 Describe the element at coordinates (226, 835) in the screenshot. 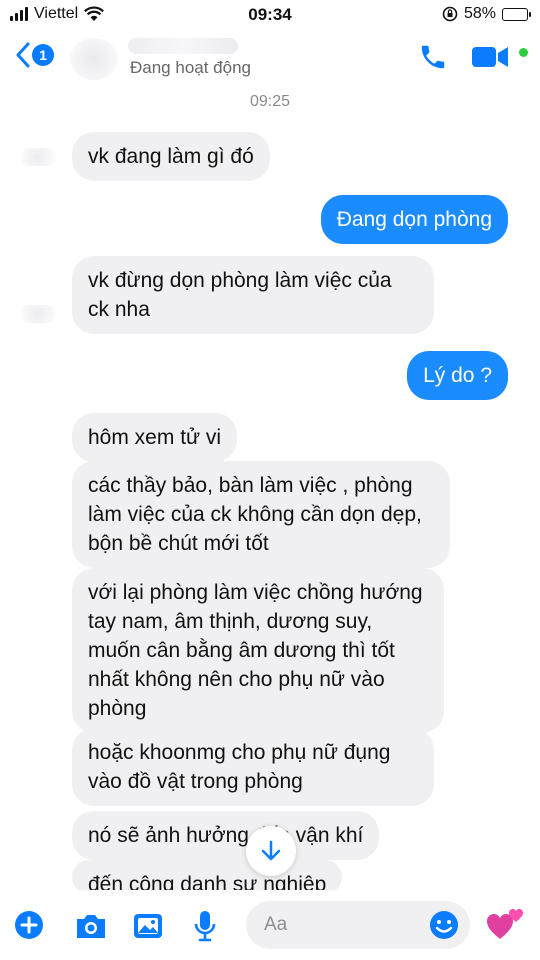

I see `message-incoming: nó sẽ ảnh hưởng đến vận khí` at that location.